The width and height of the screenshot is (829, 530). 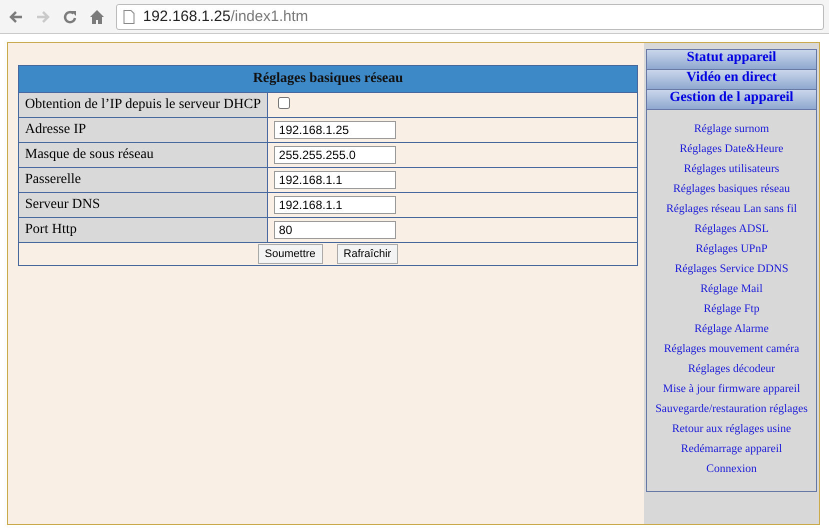 I want to click on back-icon, so click(x=16, y=16).